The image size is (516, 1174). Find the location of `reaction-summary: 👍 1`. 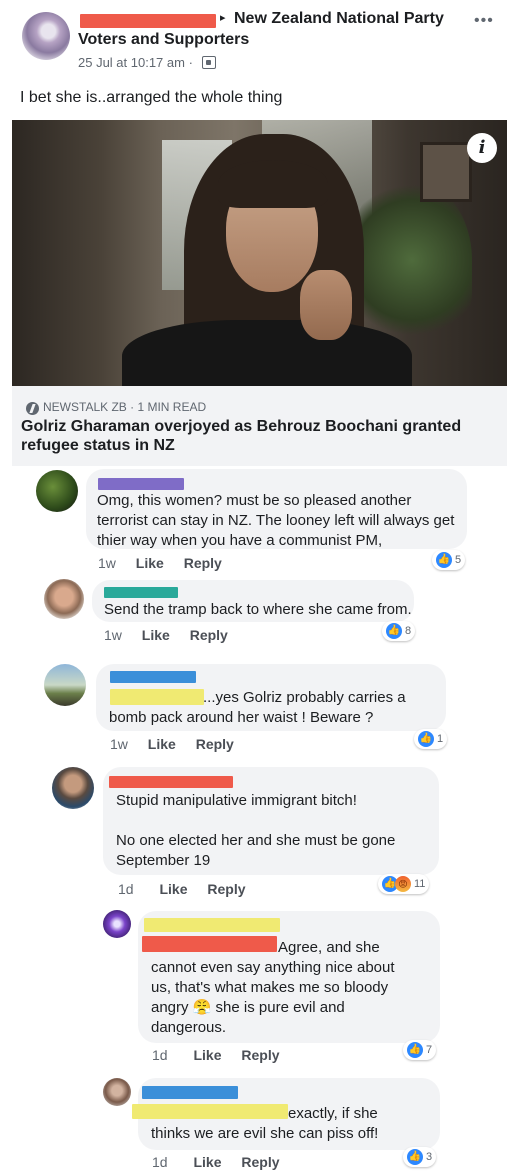

reaction-summary: 👍 1 is located at coordinates (431, 739).